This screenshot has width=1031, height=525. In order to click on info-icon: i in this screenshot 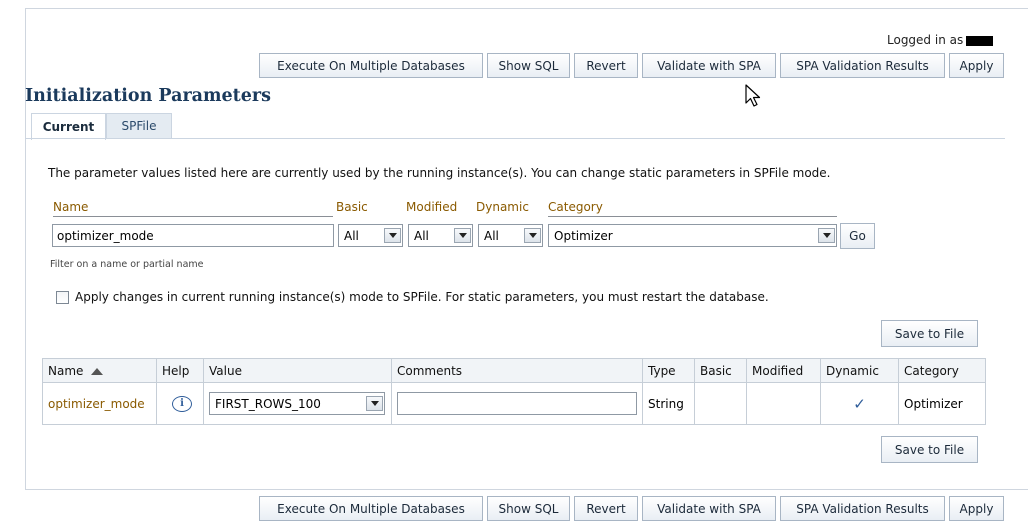, I will do `click(182, 404)`.